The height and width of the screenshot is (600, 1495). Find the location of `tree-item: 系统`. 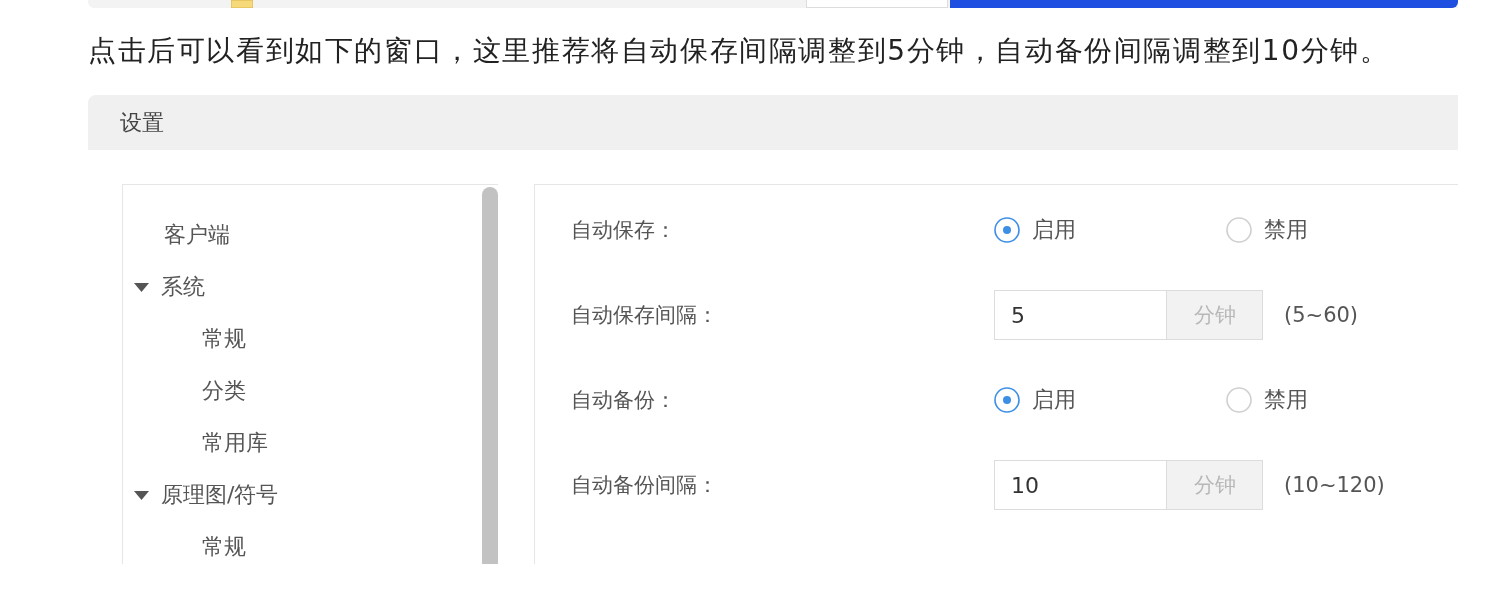

tree-item: 系统 is located at coordinates (183, 287).